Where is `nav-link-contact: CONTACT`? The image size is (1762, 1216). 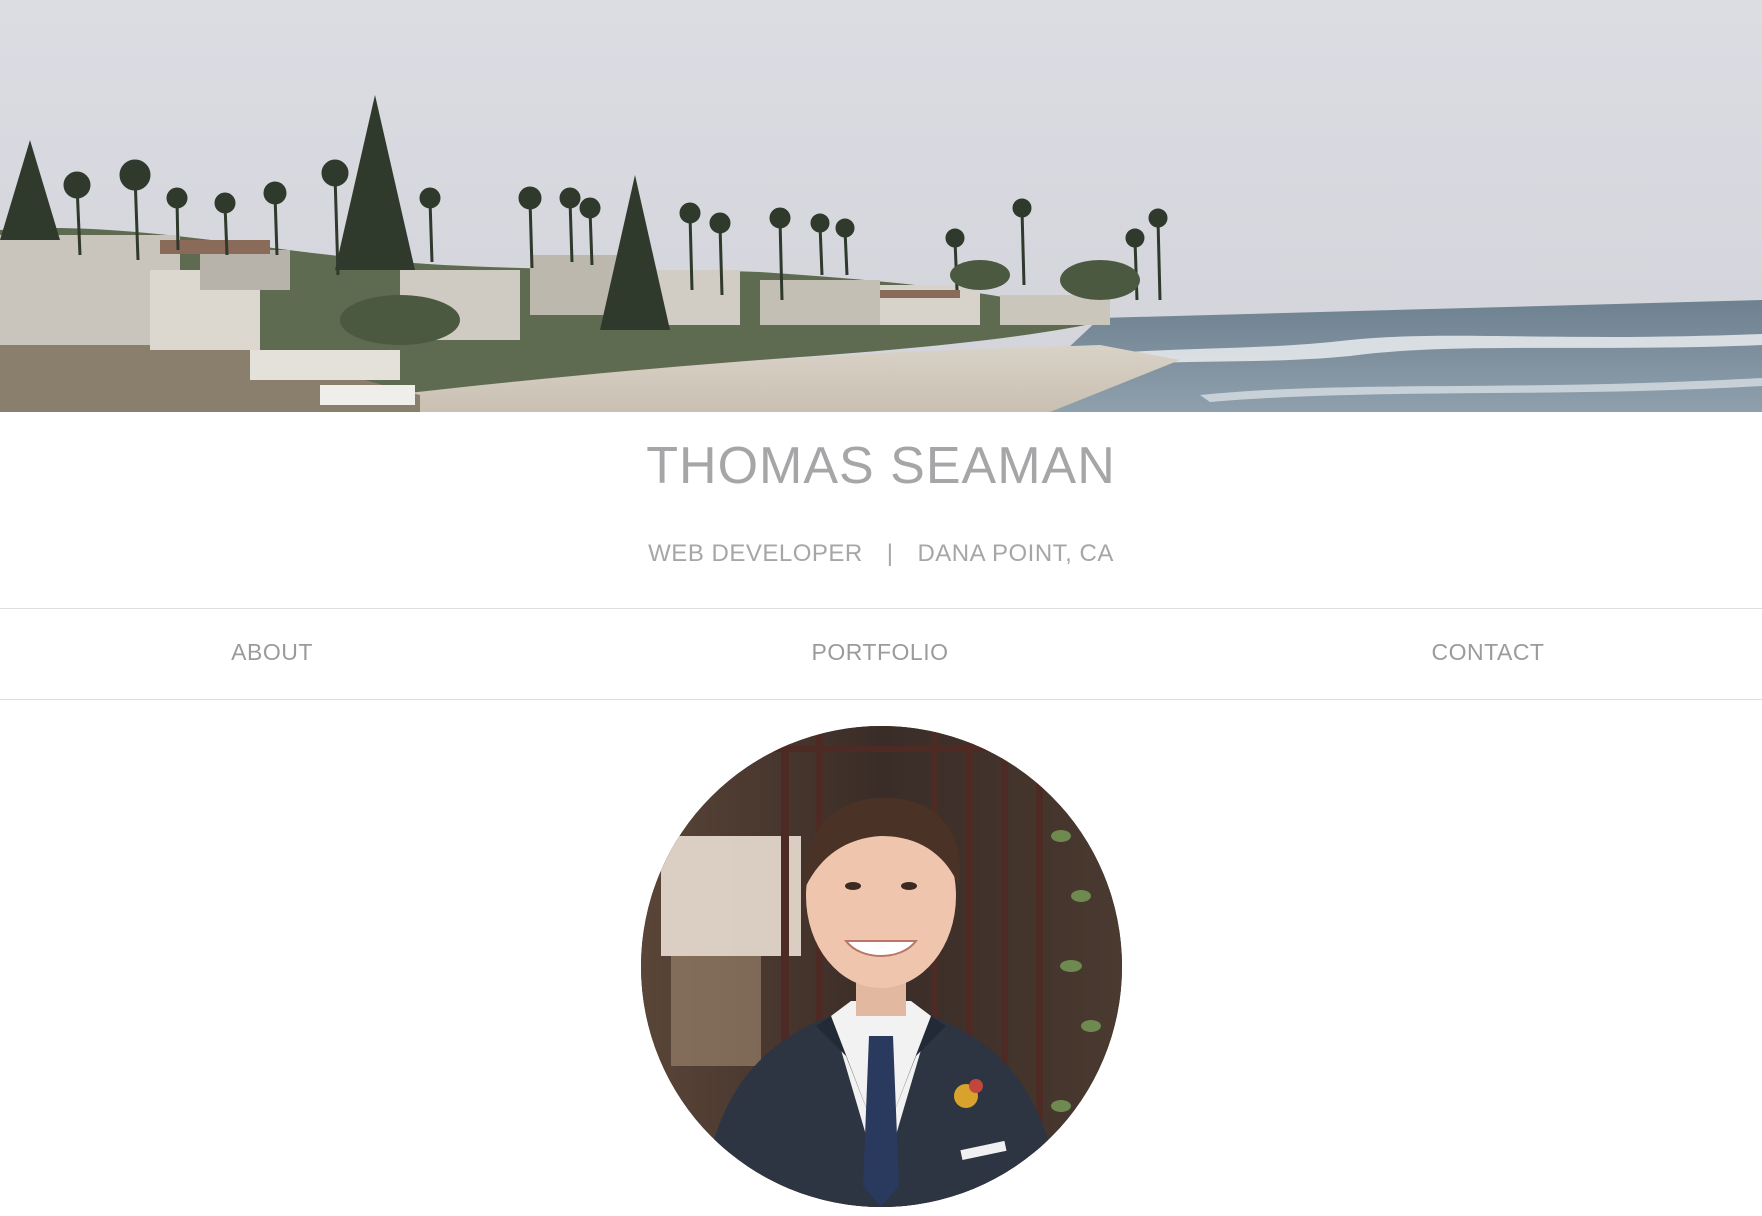 nav-link-contact: CONTACT is located at coordinates (1488, 652).